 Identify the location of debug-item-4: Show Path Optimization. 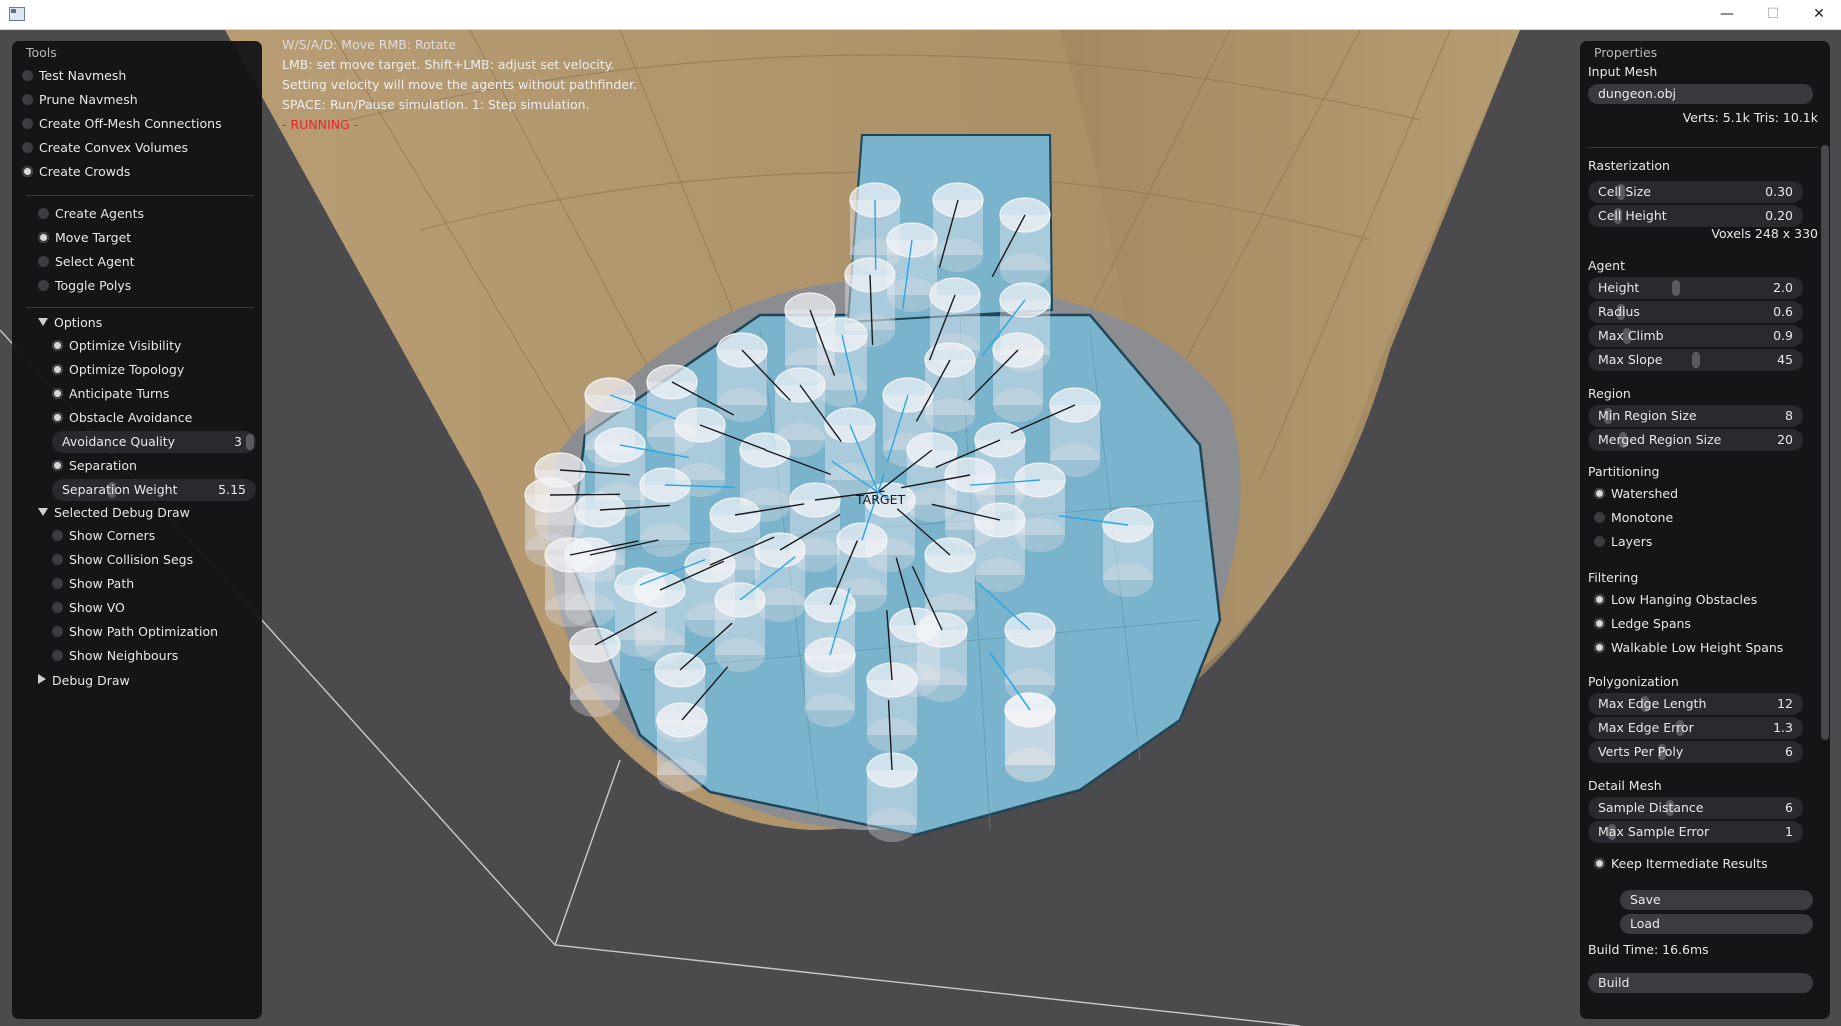
(135, 632).